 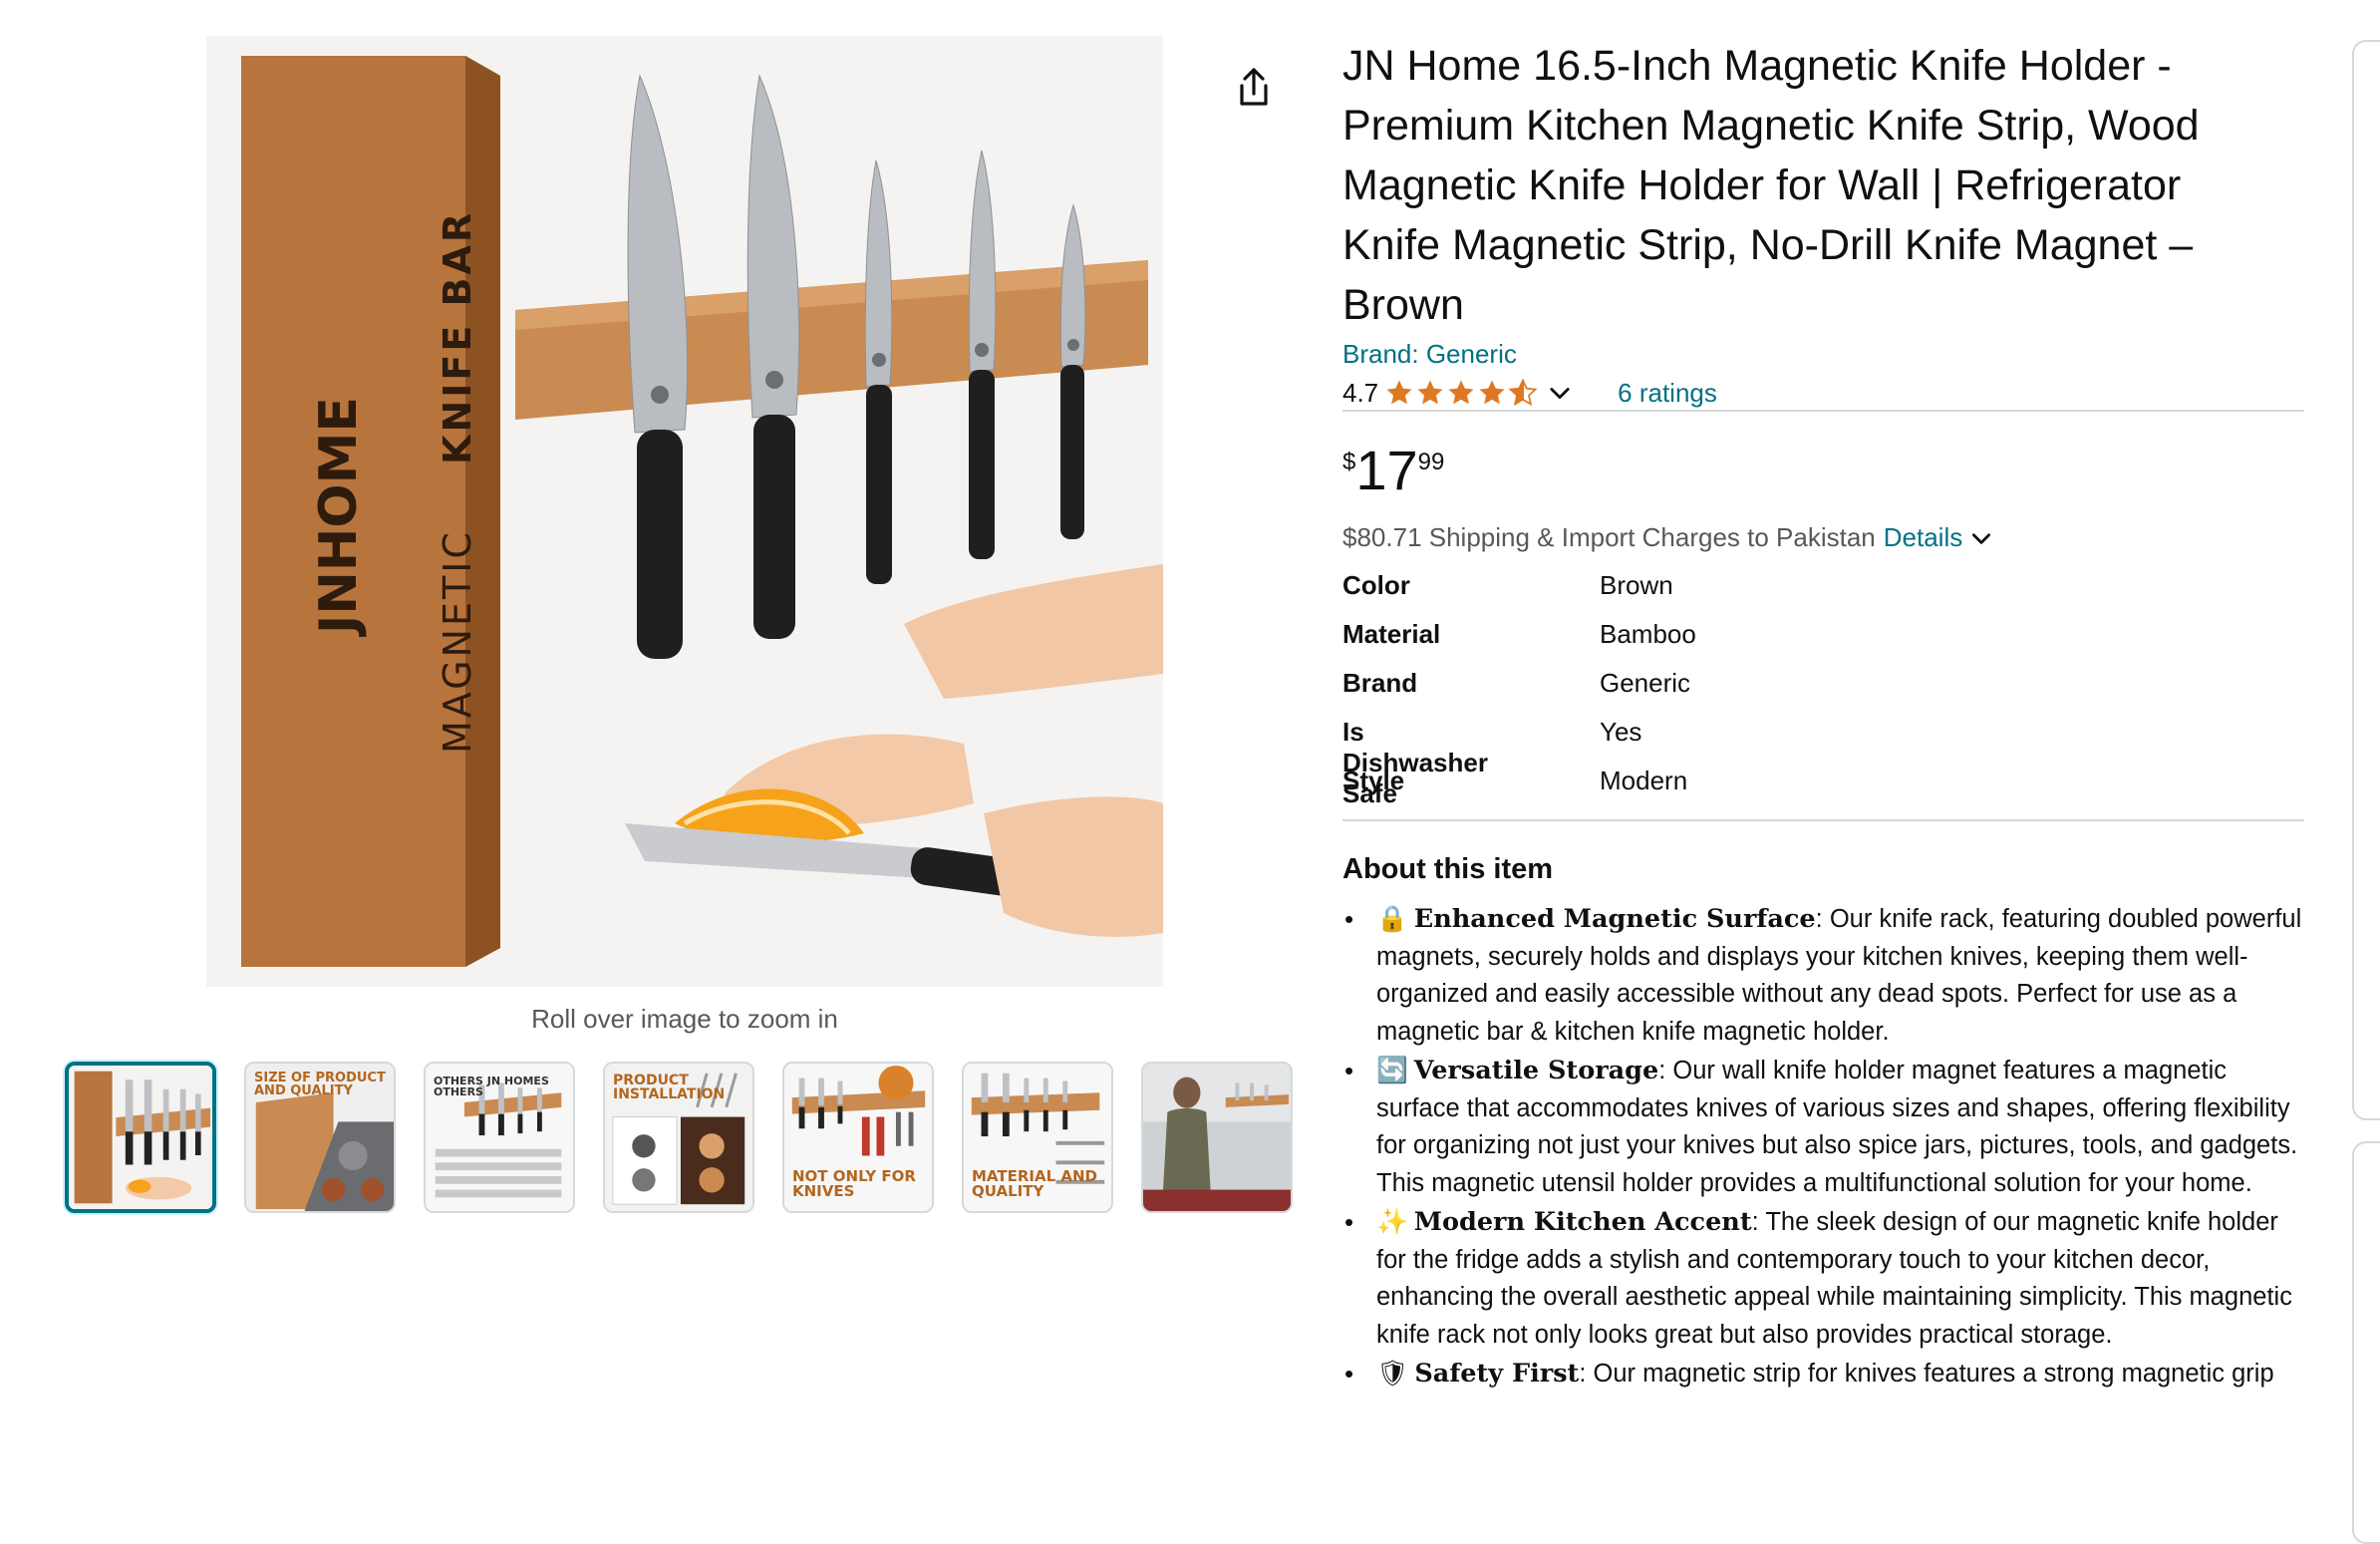 What do you see at coordinates (1582, 1222) in the screenshot?
I see `bullet-title: Modern Kitchen Accent` at bounding box center [1582, 1222].